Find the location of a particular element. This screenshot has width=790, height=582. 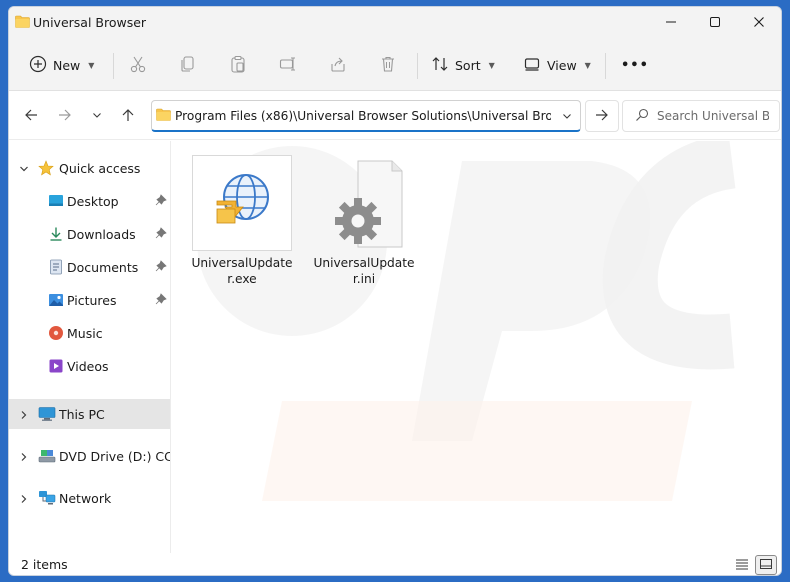

nav-item-label: Documents is located at coordinates (103, 267).